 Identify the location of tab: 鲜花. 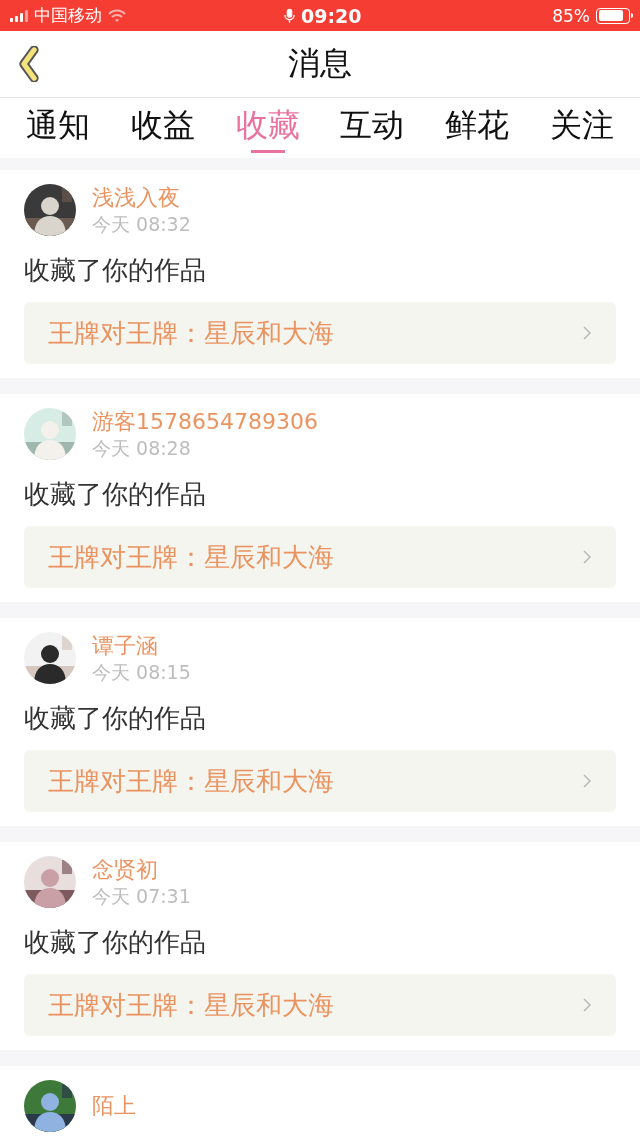
(477, 127).